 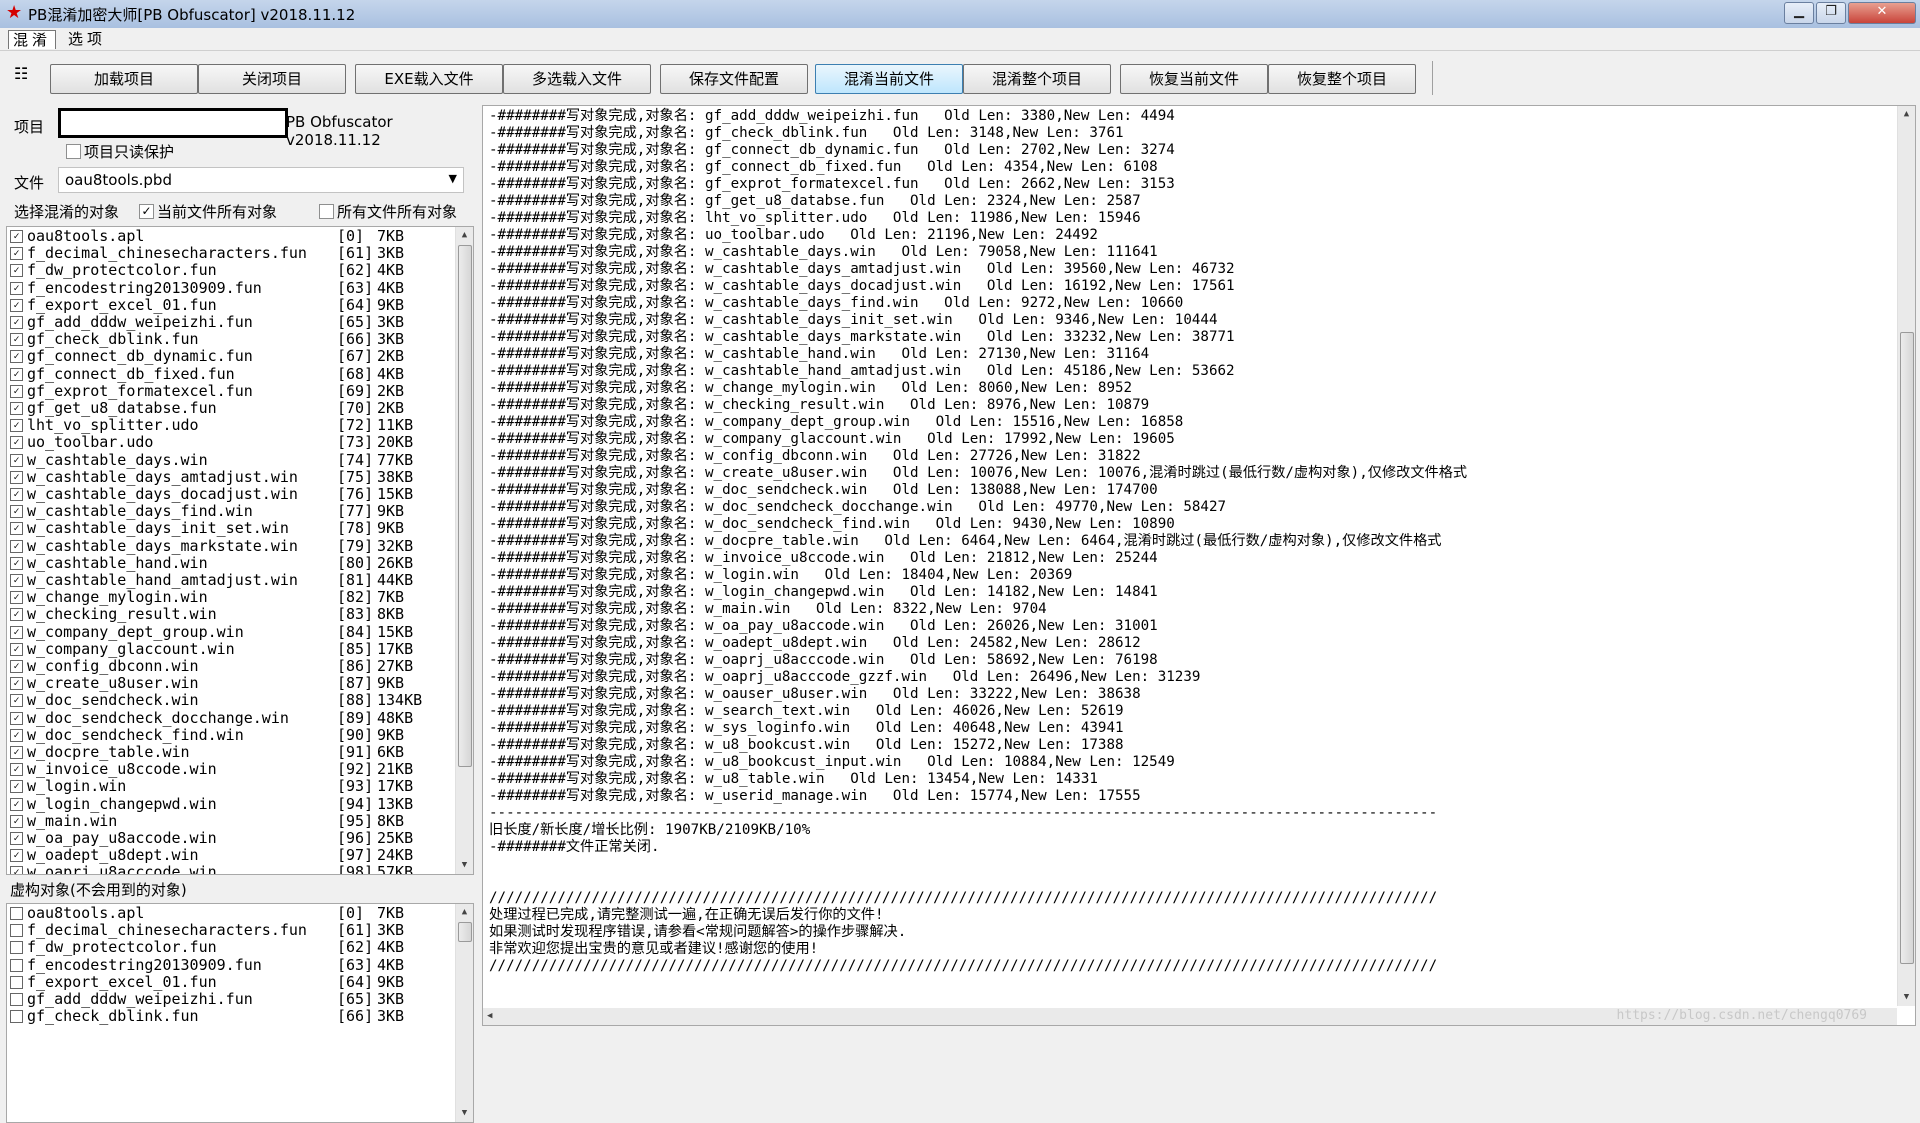 What do you see at coordinates (227, 374) in the screenshot?
I see `list-item: ✓ gf_connect_db_fixed.fun [68] 4KB` at bounding box center [227, 374].